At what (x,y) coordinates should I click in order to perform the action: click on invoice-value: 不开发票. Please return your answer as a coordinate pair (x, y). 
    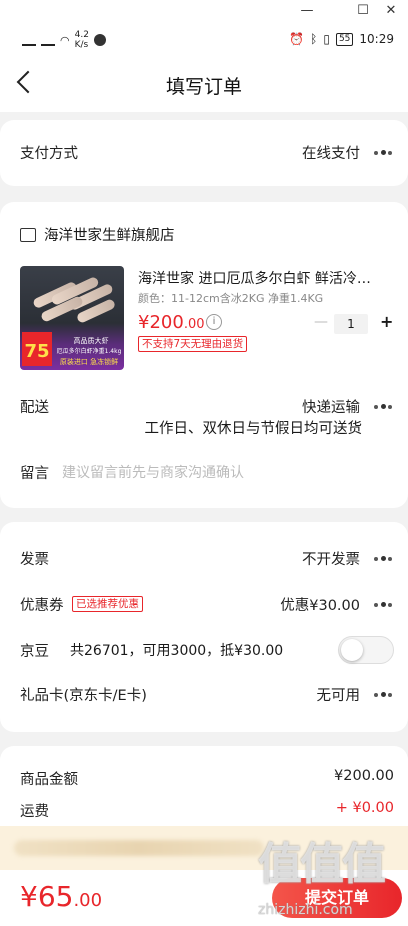
    Looking at the image, I should click on (331, 560).